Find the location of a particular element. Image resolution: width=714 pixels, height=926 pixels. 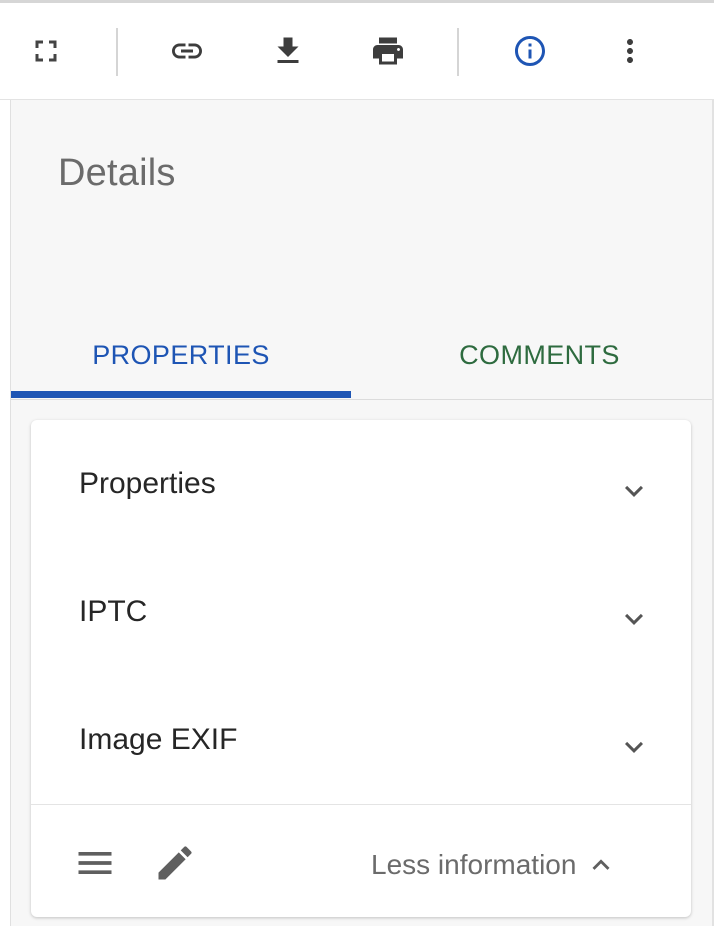

menu-button is located at coordinates (95, 863).